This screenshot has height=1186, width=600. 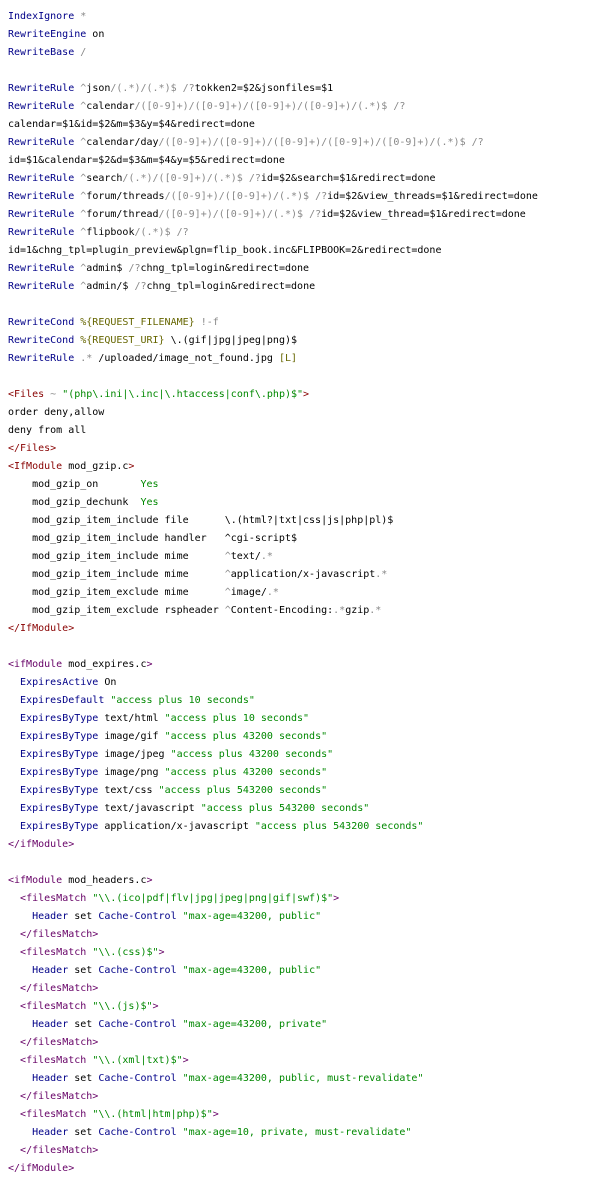 What do you see at coordinates (273, 449) in the screenshot?
I see `code-line: </Files>` at bounding box center [273, 449].